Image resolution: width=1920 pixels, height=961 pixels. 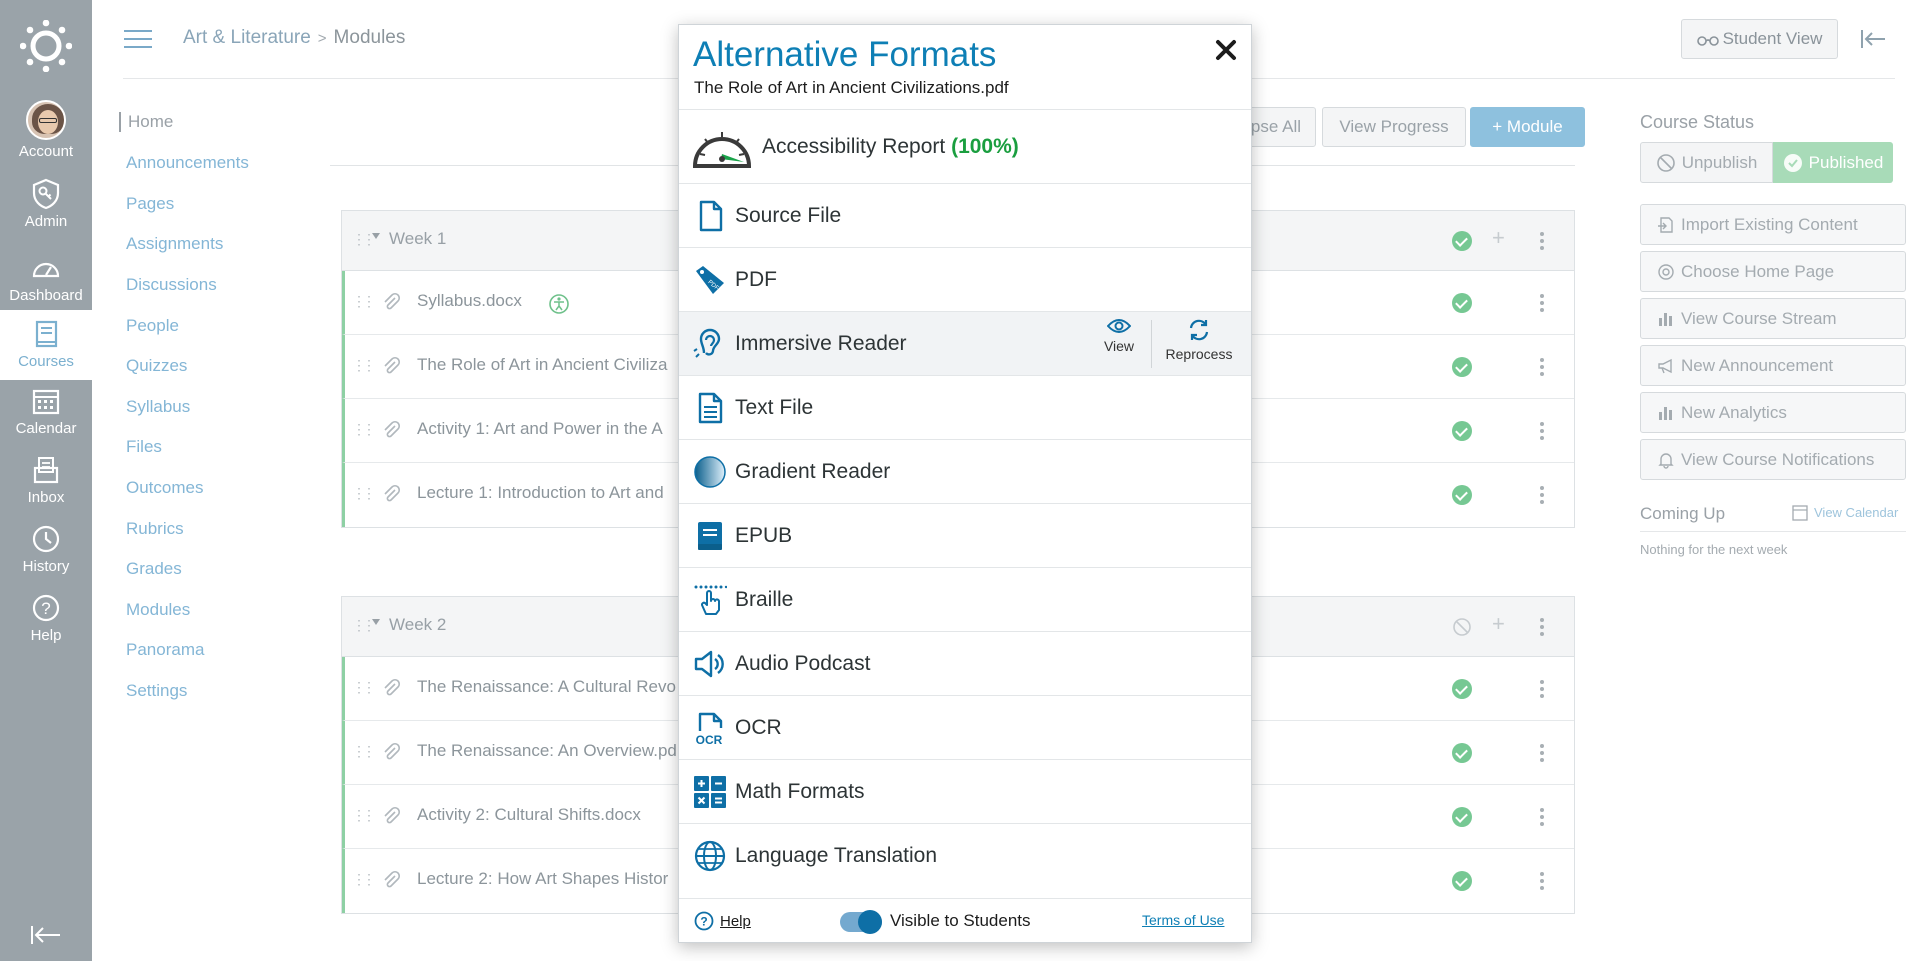 I want to click on course-nav-syllabus: Syllabus, so click(x=219, y=407).